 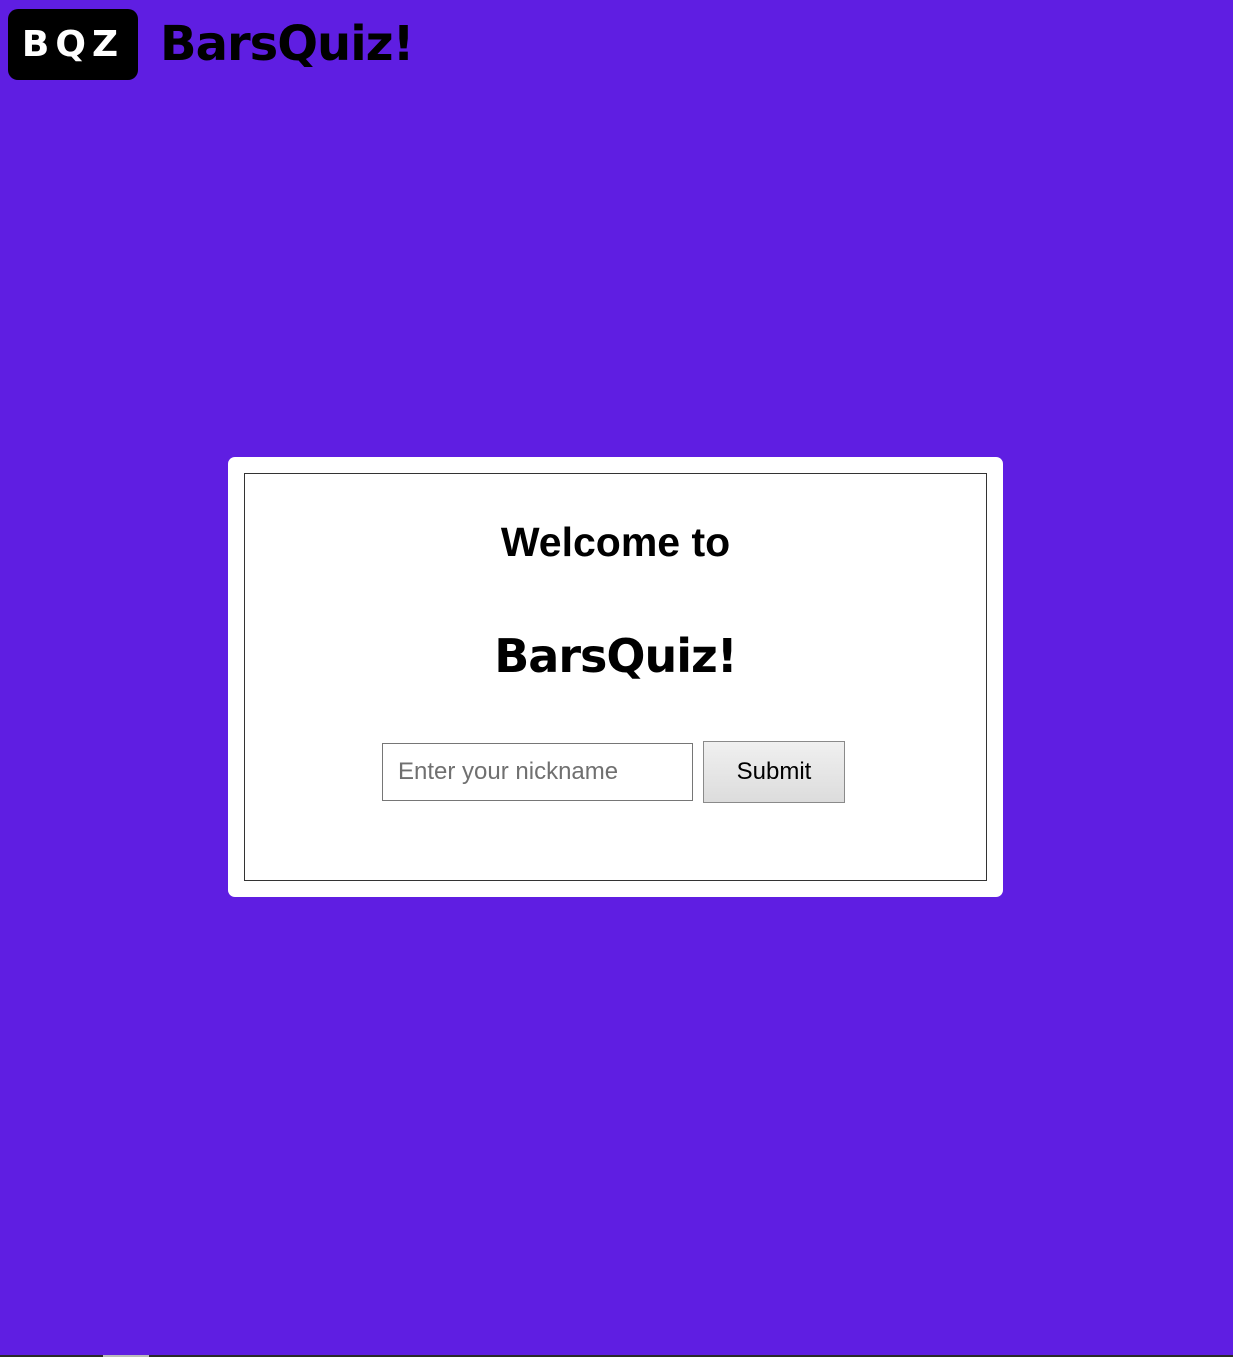 I want to click on logo-badge: BQZ, so click(x=73, y=44).